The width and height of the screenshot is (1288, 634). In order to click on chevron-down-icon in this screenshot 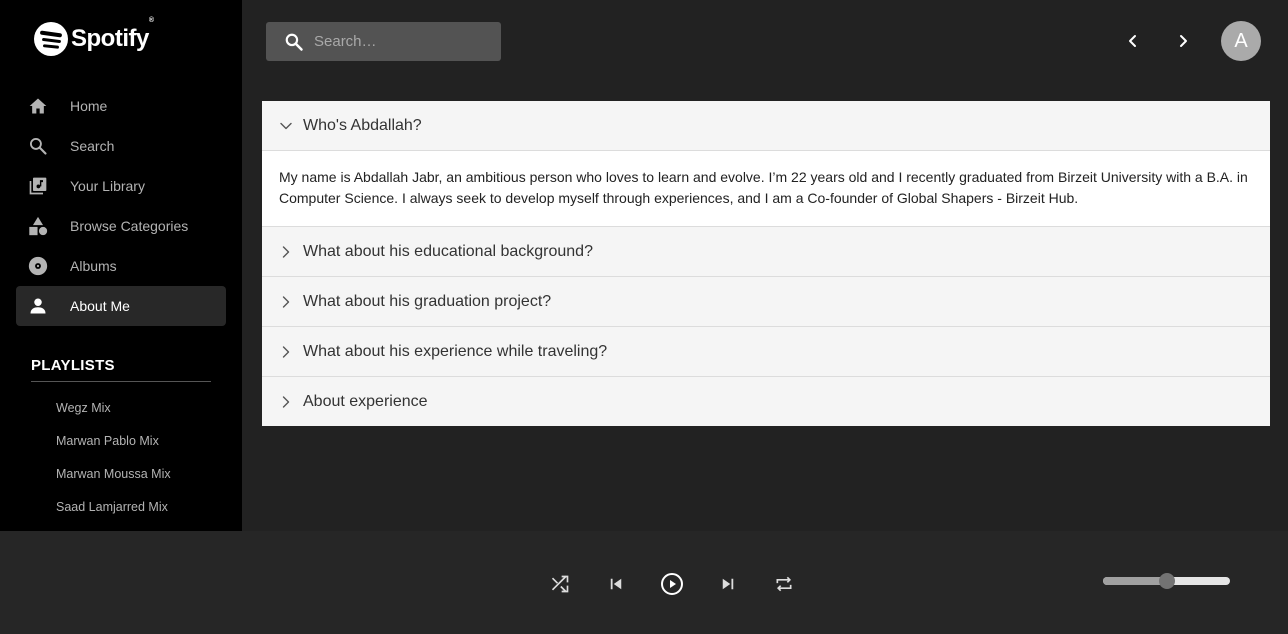, I will do `click(286, 126)`.